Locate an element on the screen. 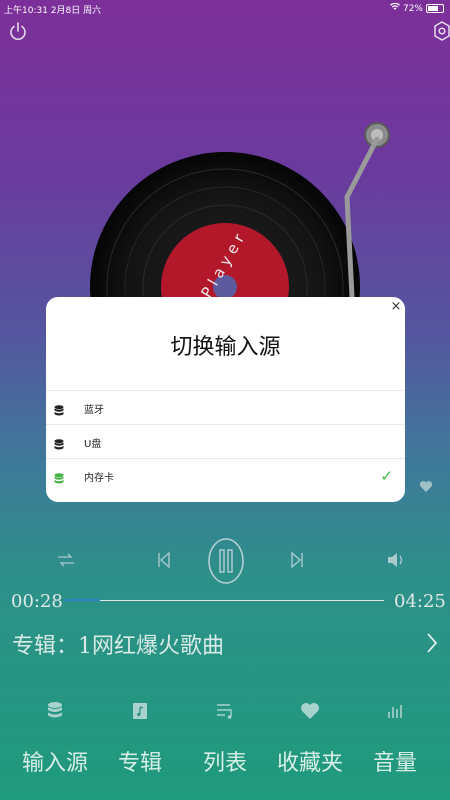  tab-label: 专辑 is located at coordinates (139, 763).